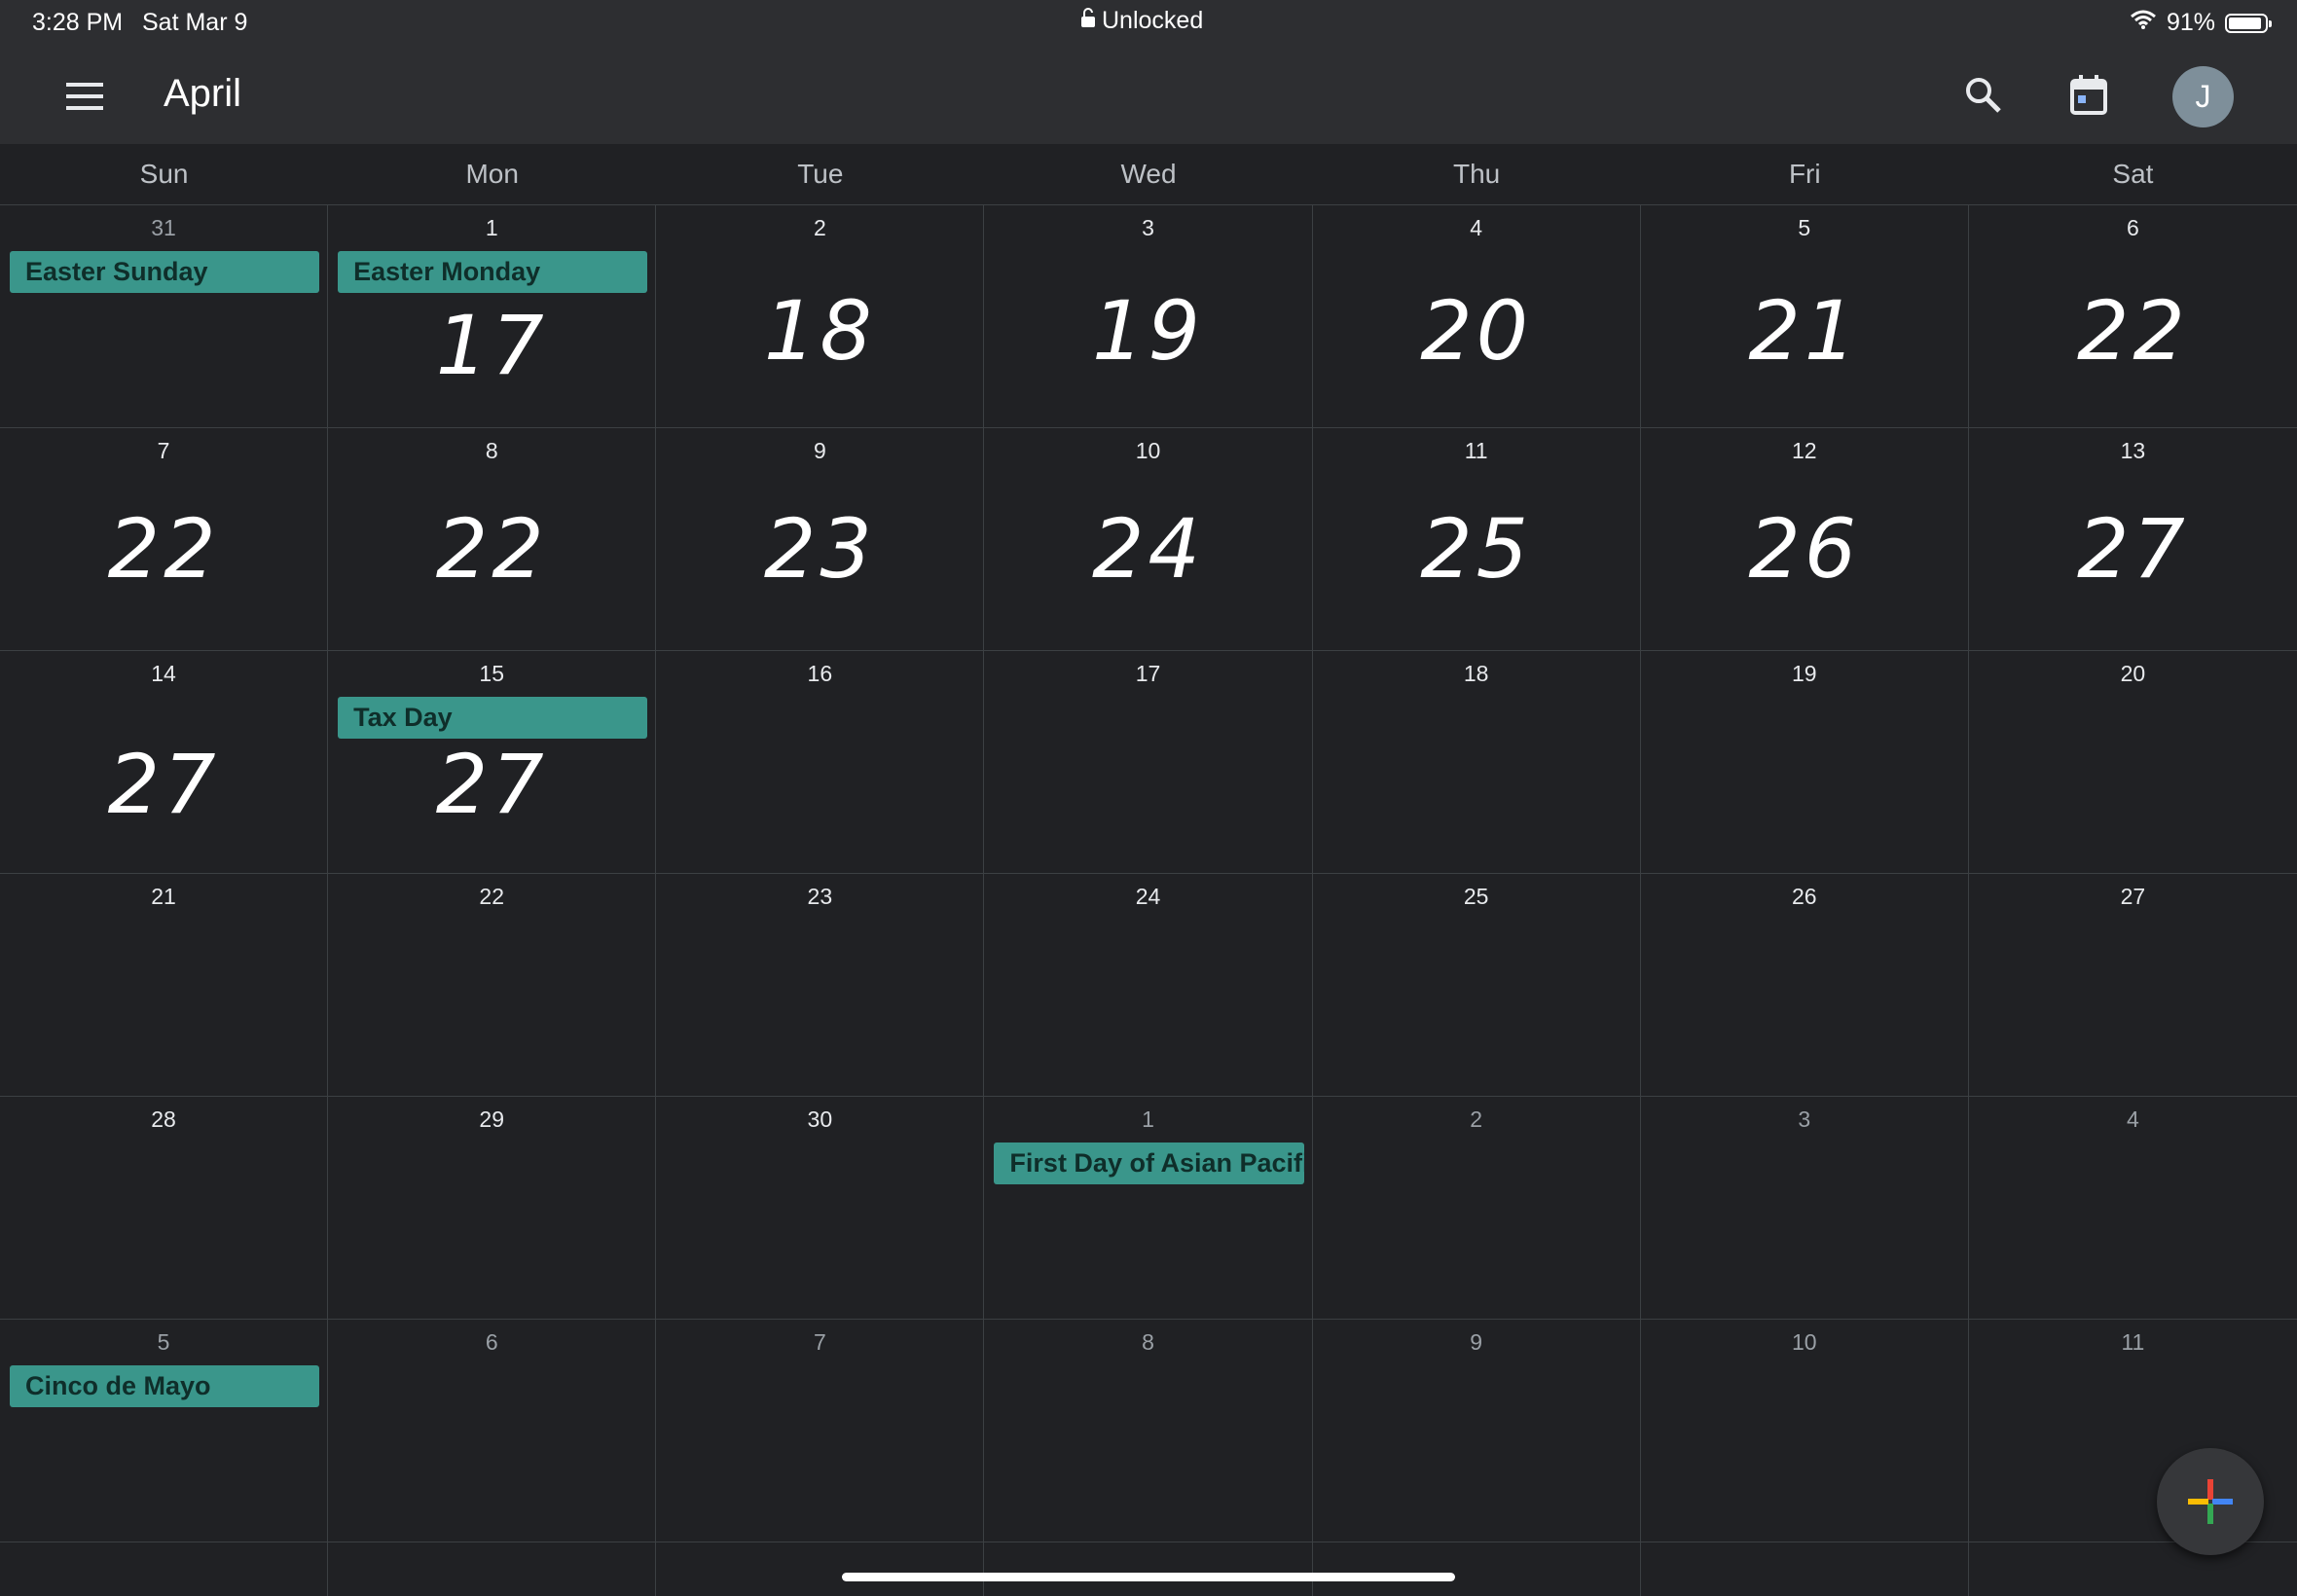 This screenshot has width=2297, height=1596. Describe the element at coordinates (1148, 539) in the screenshot. I see `day-cell: 10 24` at that location.